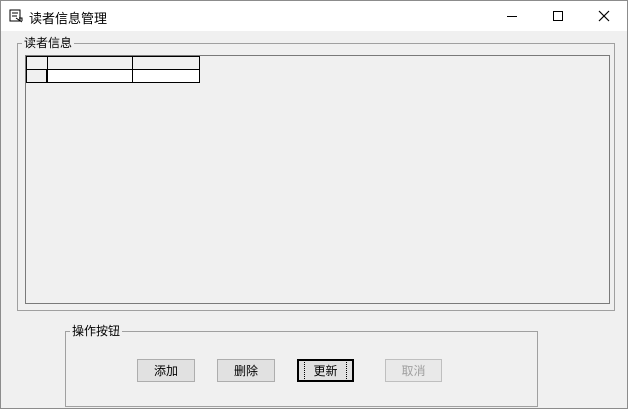 This screenshot has width=628, height=409. Describe the element at coordinates (413, 370) in the screenshot. I see `cancel-button: 取消` at that location.